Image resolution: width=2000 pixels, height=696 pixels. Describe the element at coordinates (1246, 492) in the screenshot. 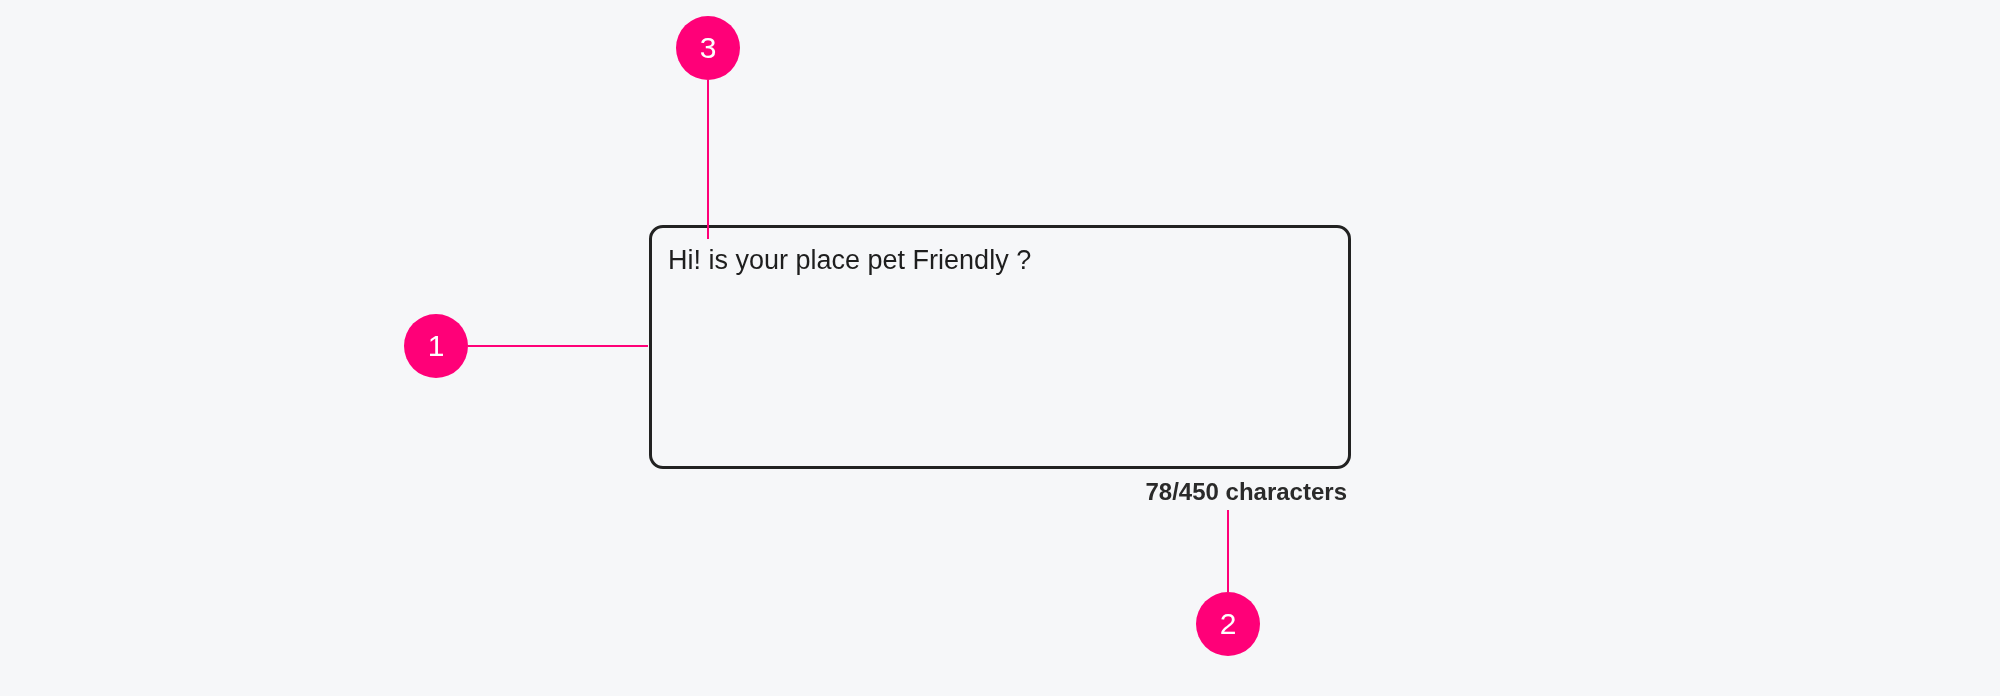

I see `character-count: 78/450 characters` at that location.